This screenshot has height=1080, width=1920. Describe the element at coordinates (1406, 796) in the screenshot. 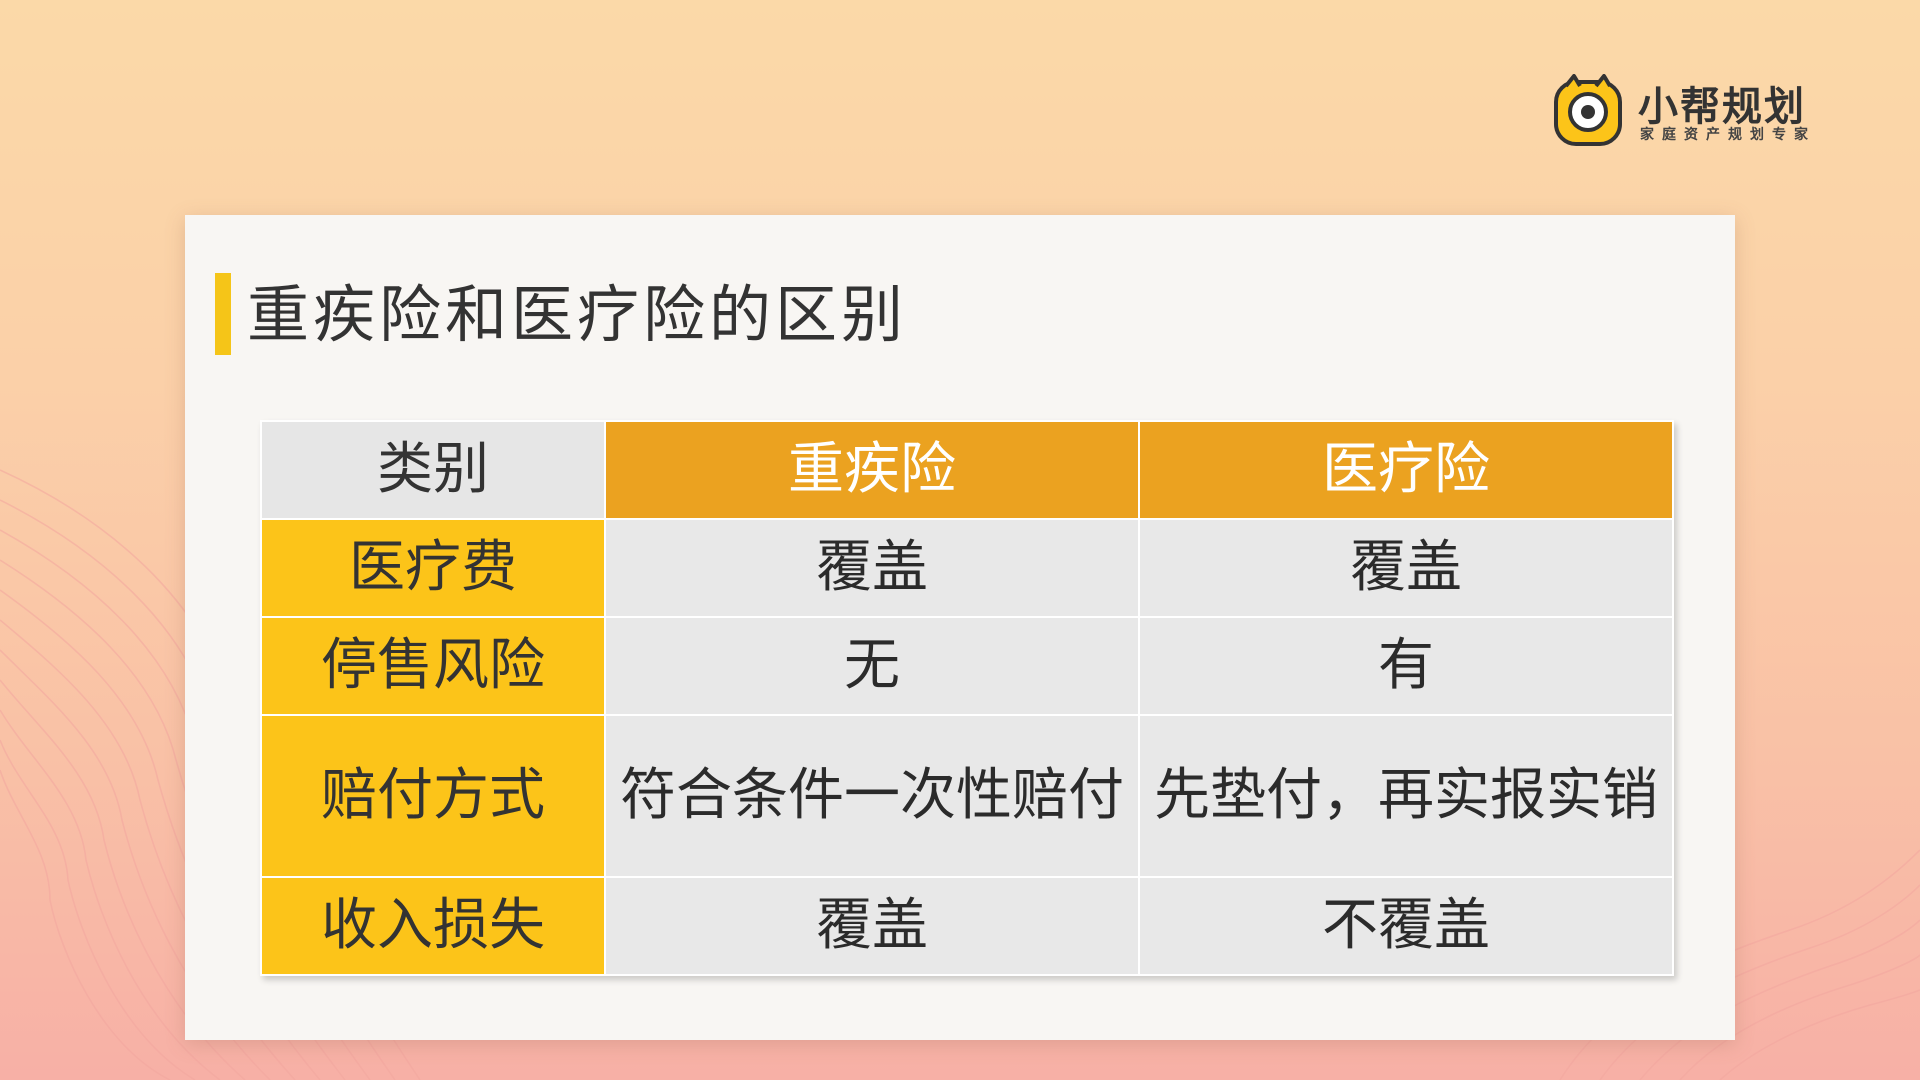

I see `table-cell: 先垫付，再实报实销` at that location.